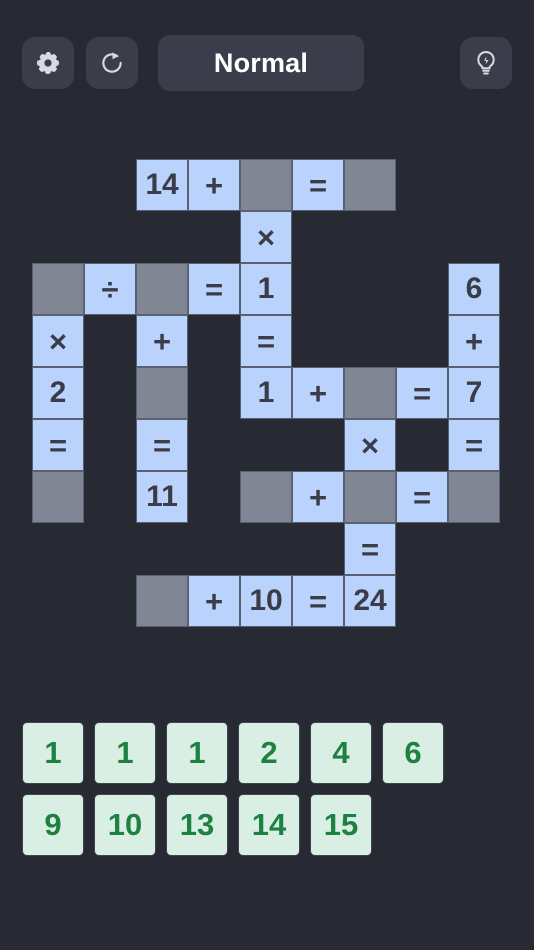  I want to click on tray-tile: 6, so click(413, 753).